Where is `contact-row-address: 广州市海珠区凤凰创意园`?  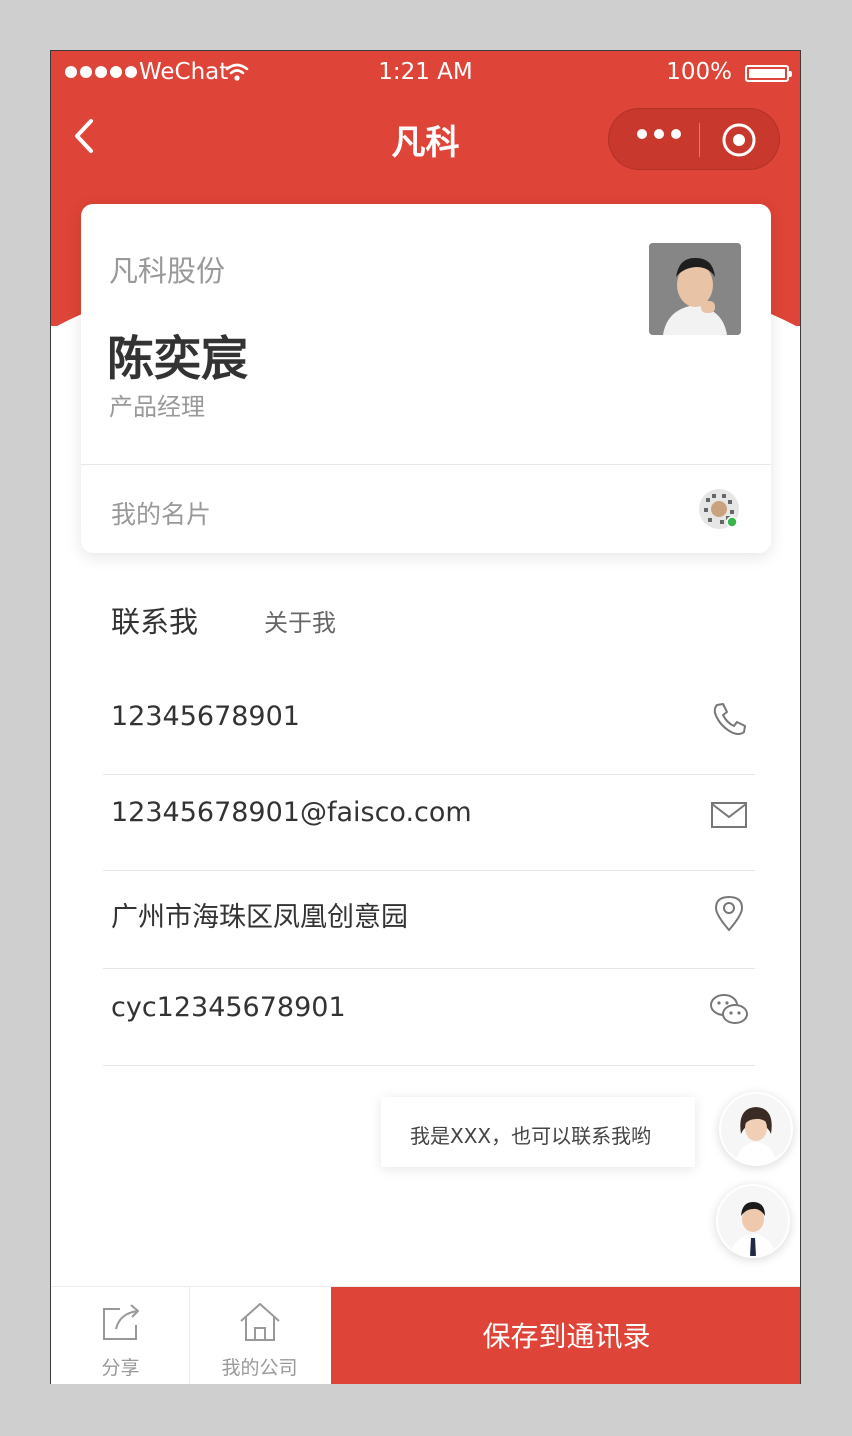
contact-row-address: 广州市海珠区凤凰创意园 is located at coordinates (429, 920).